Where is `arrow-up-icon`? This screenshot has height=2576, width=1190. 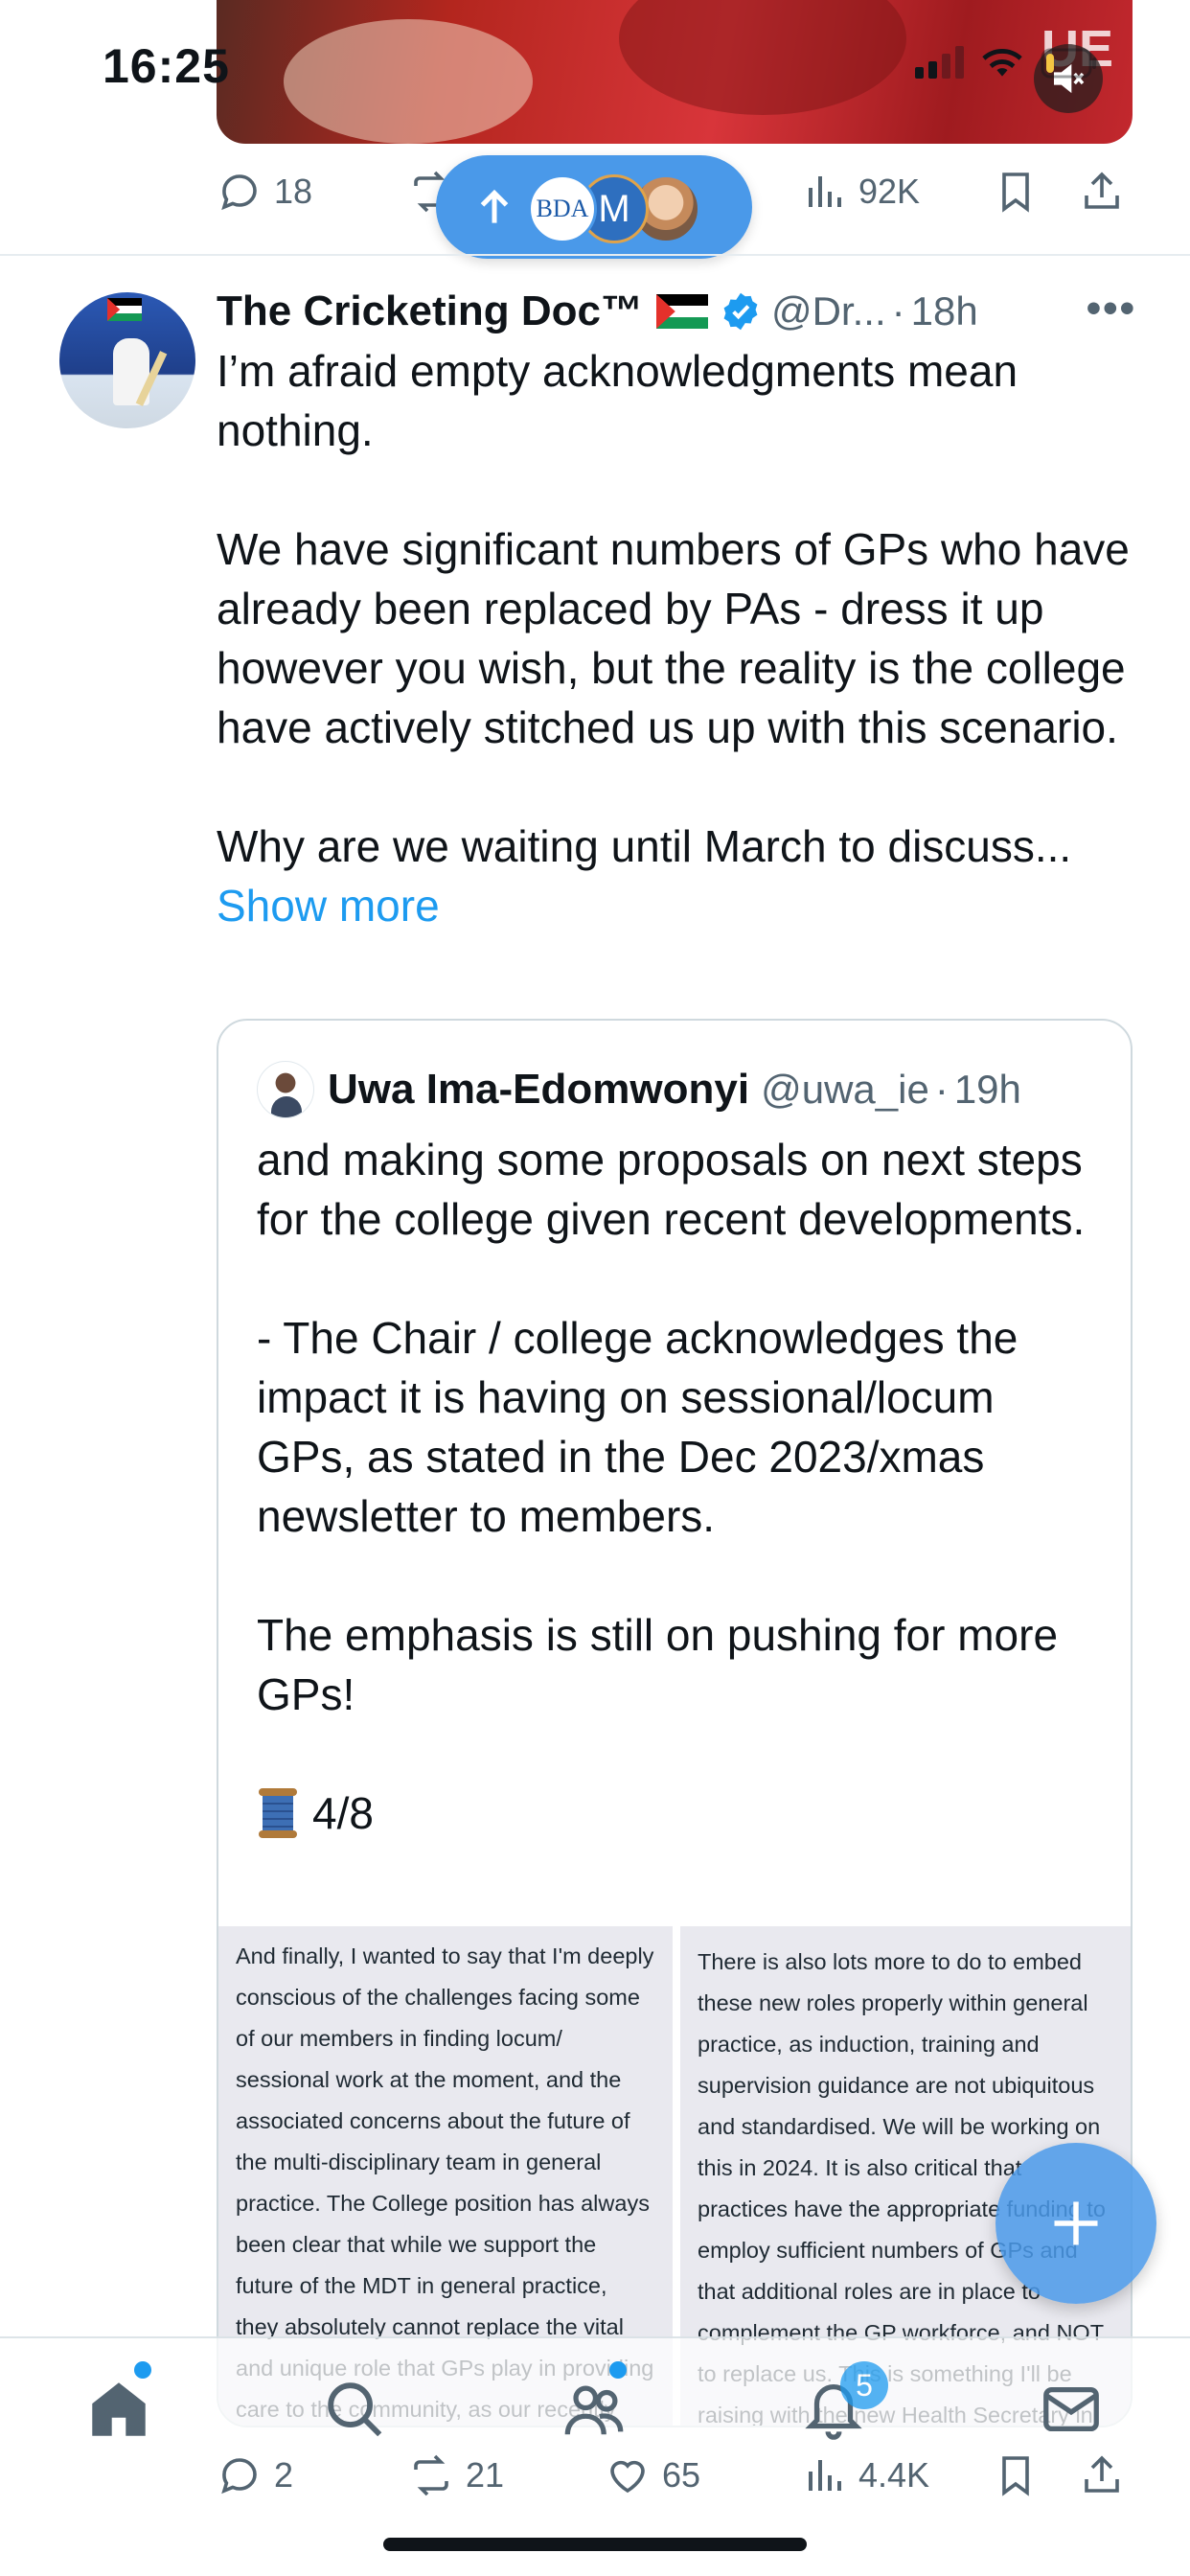
arrow-up-icon is located at coordinates (495, 206).